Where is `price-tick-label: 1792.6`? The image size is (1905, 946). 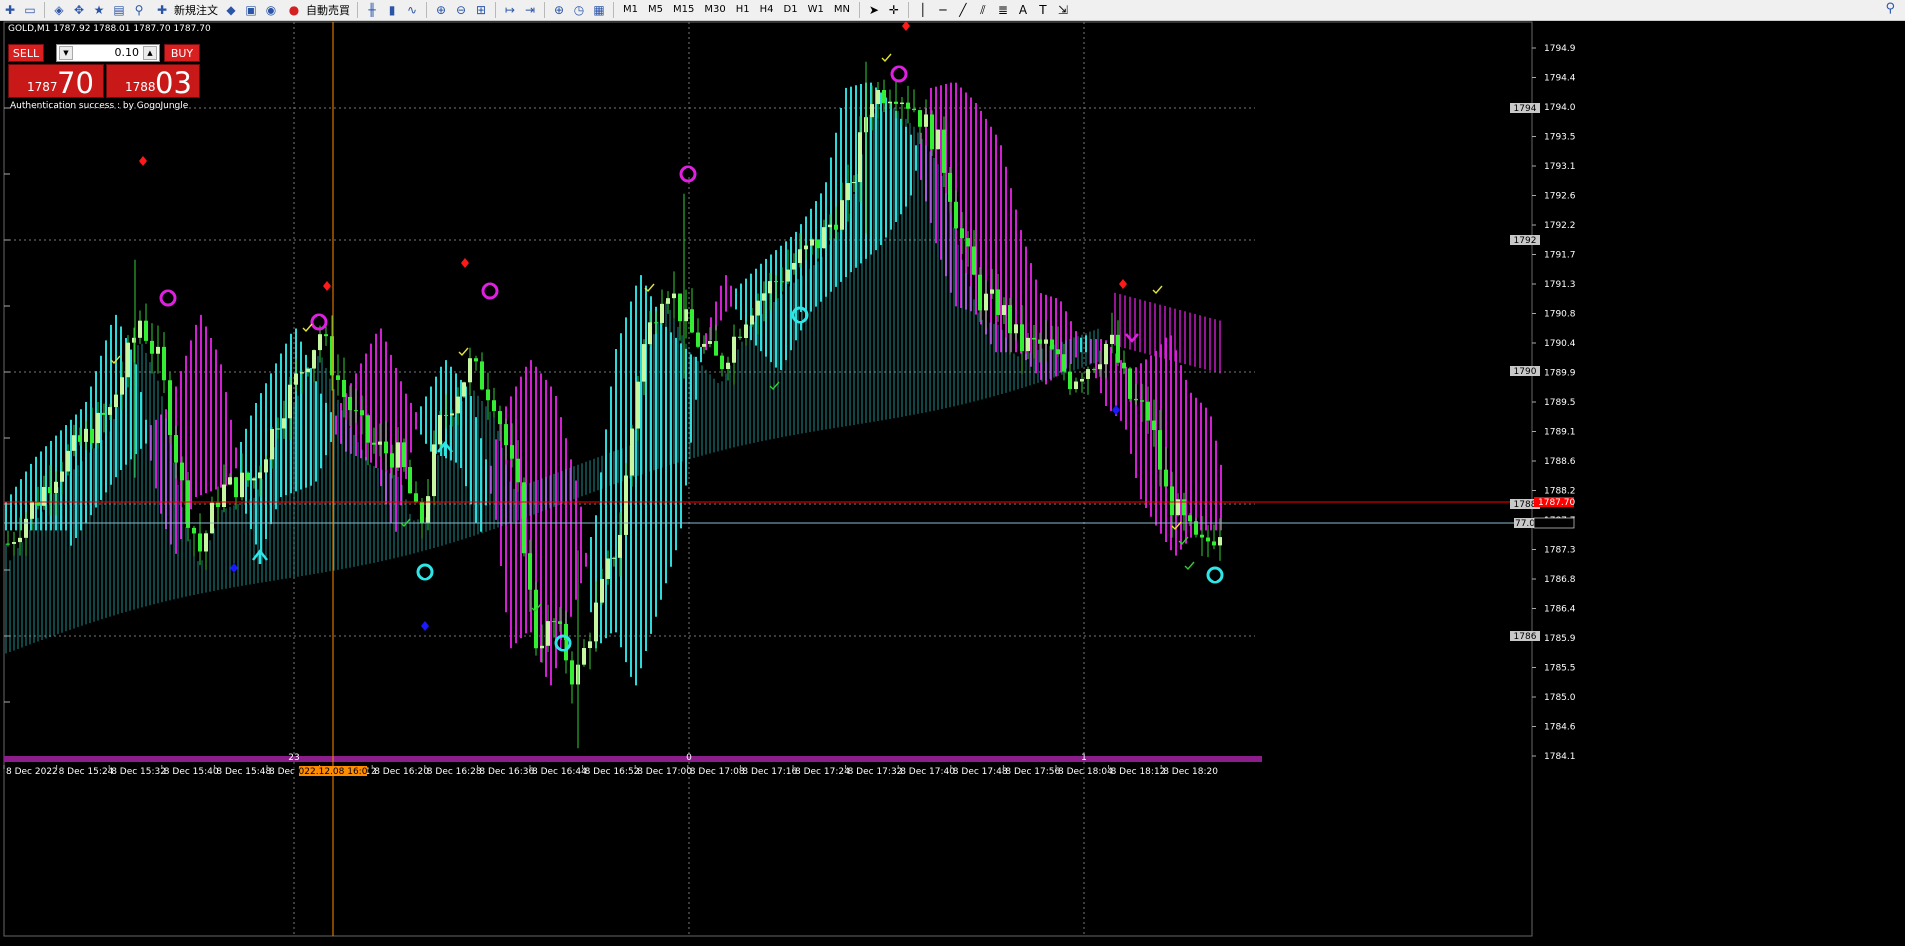 price-tick-label: 1792.6 is located at coordinates (1560, 197).